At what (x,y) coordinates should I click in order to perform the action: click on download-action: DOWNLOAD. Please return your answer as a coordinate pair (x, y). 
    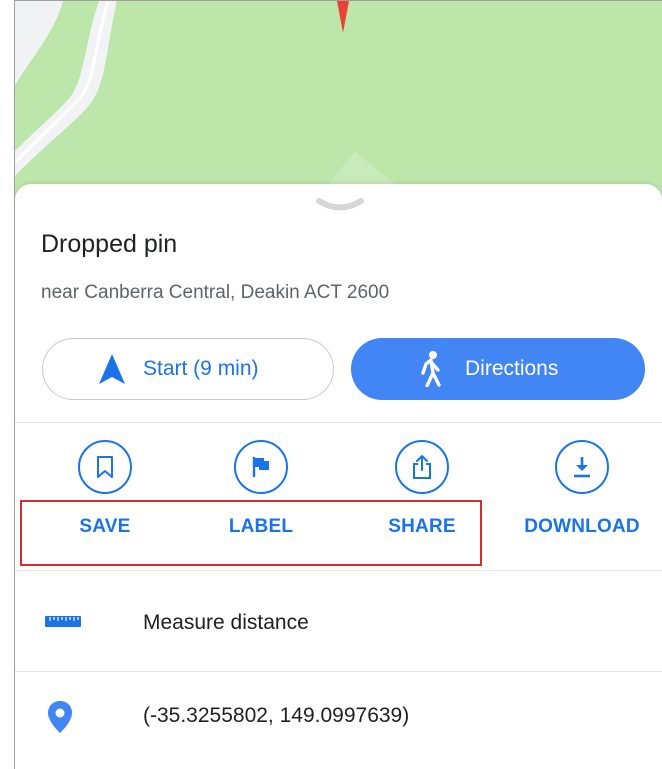
    Looking at the image, I should click on (582, 489).